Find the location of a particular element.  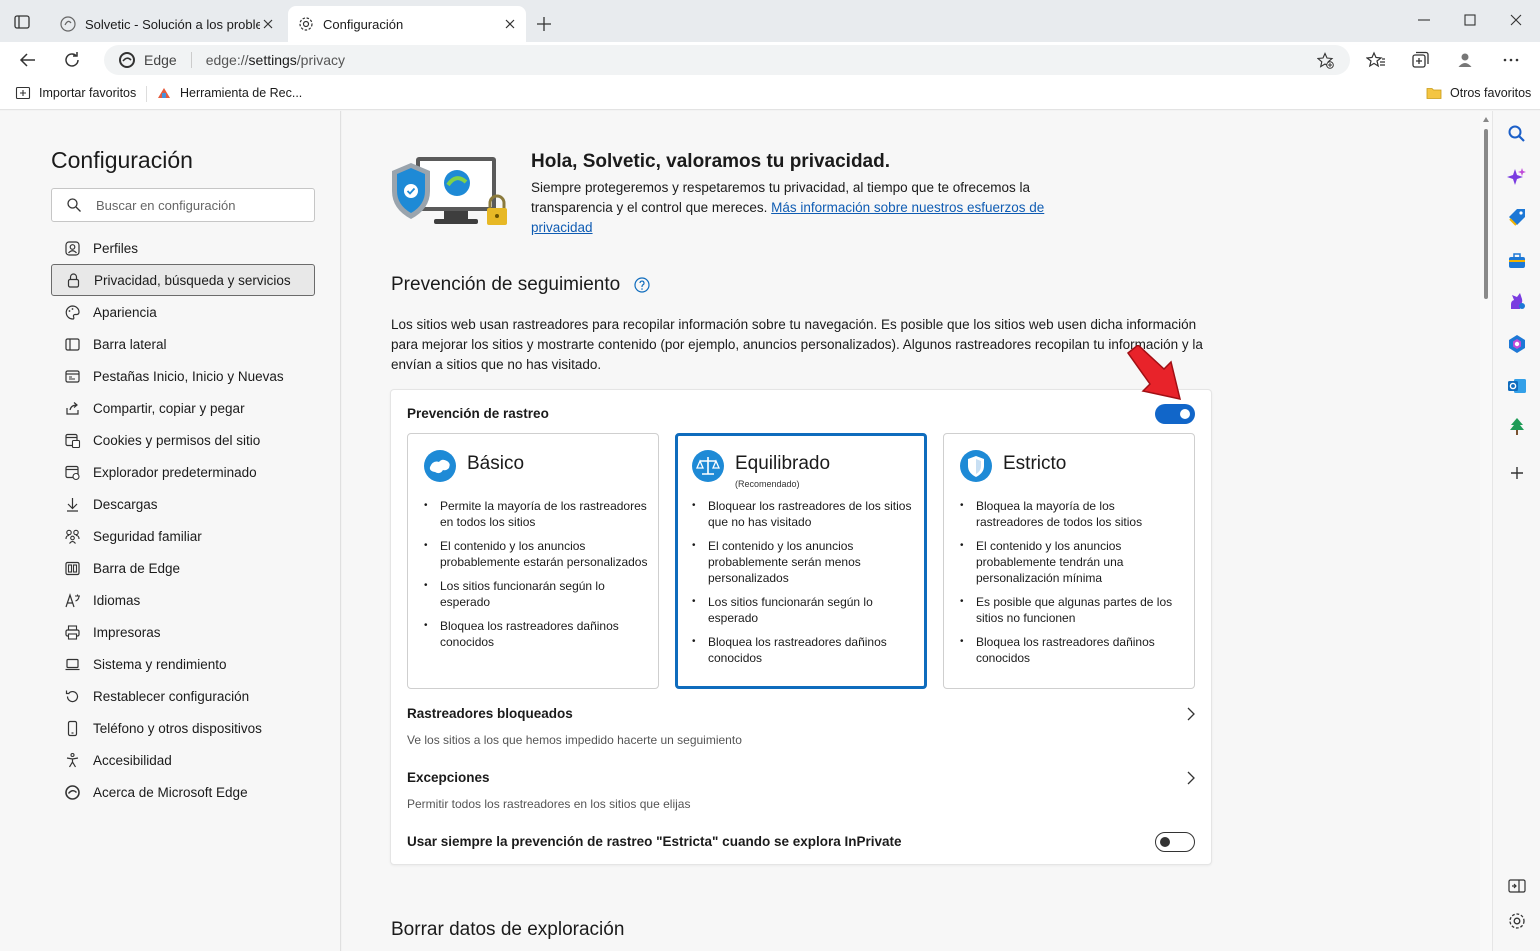

basic-mode-icon is located at coordinates (440, 466).